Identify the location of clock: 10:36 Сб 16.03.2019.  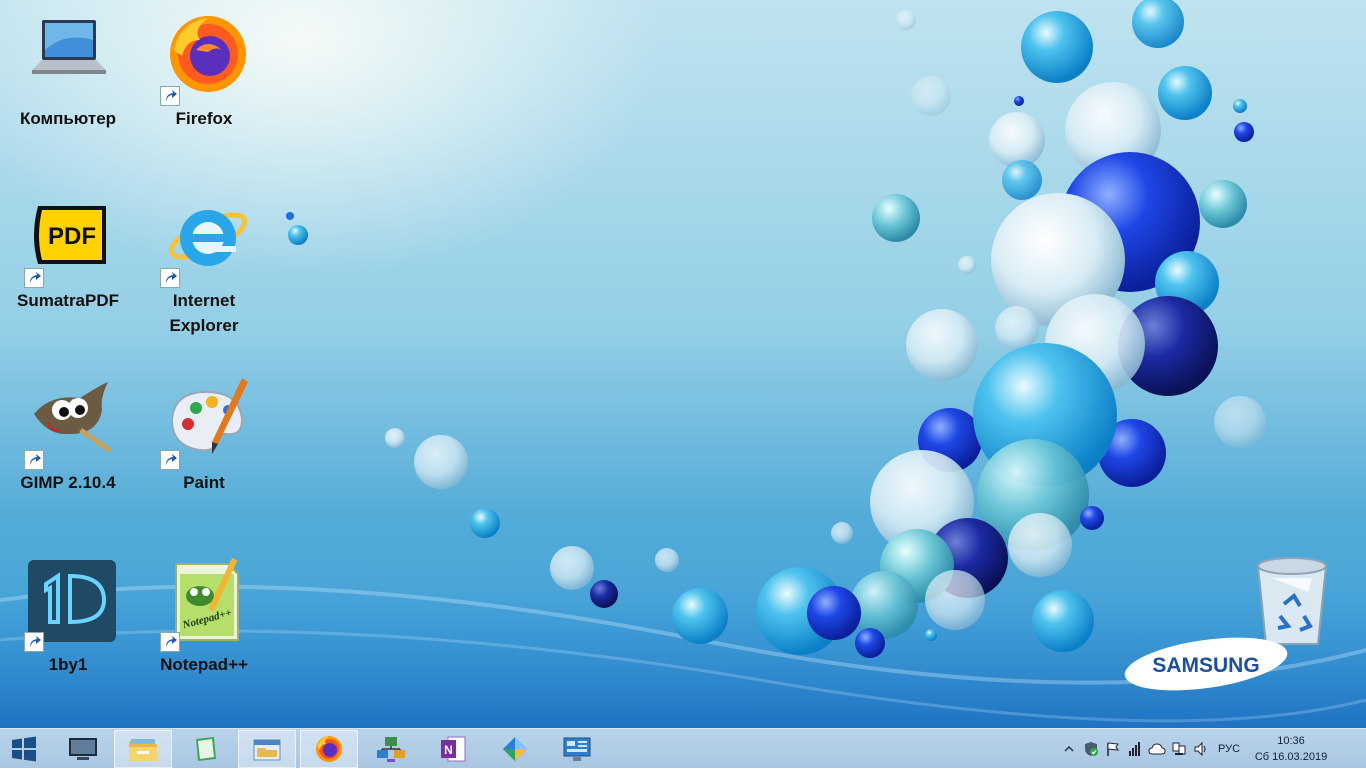
(1291, 749).